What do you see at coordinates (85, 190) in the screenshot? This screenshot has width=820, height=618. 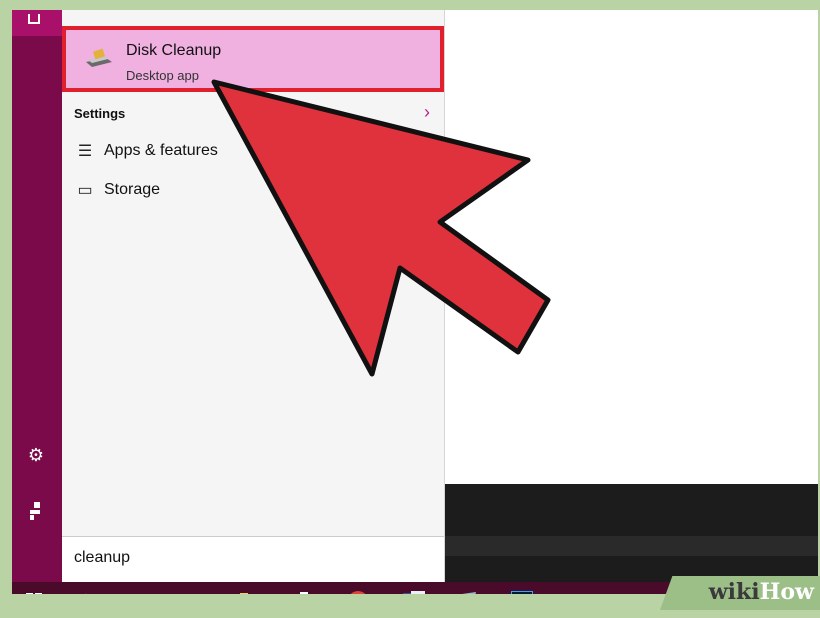 I see `storage-icon: ▭` at bounding box center [85, 190].